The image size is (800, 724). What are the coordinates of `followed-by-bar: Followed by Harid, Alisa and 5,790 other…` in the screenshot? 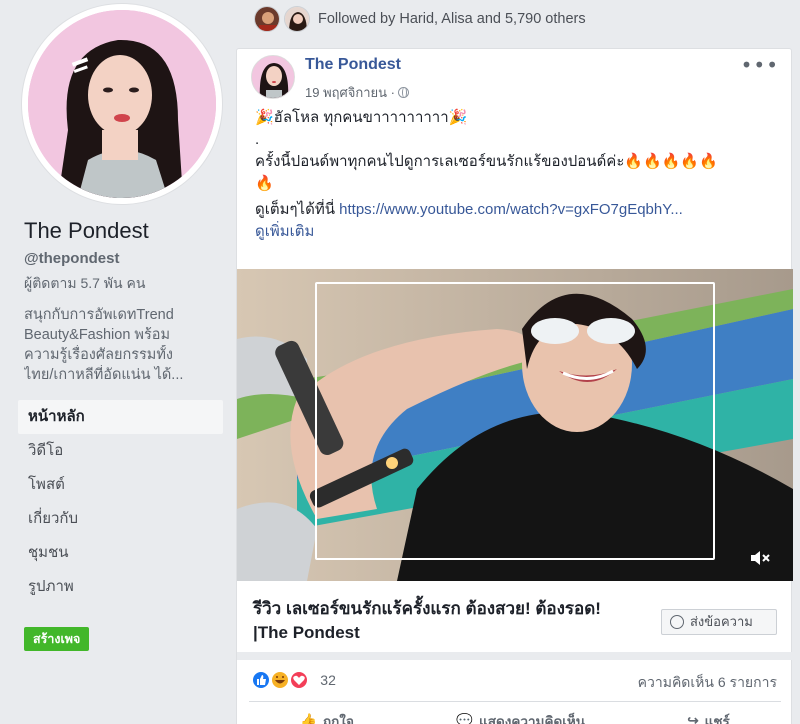 It's located at (518, 20).